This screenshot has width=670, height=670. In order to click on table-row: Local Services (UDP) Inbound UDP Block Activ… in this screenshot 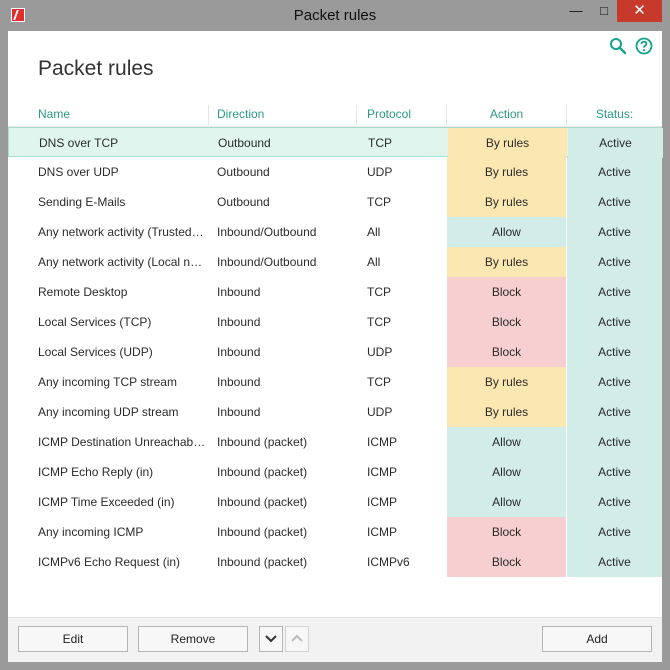, I will do `click(335, 352)`.